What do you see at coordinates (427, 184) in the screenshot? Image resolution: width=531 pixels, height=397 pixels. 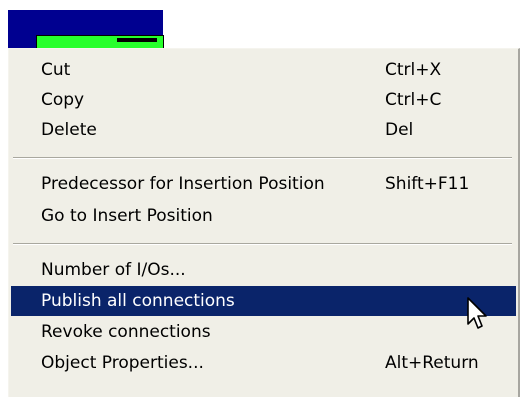 I see `menu-item-shortcut: Shift+F11` at bounding box center [427, 184].